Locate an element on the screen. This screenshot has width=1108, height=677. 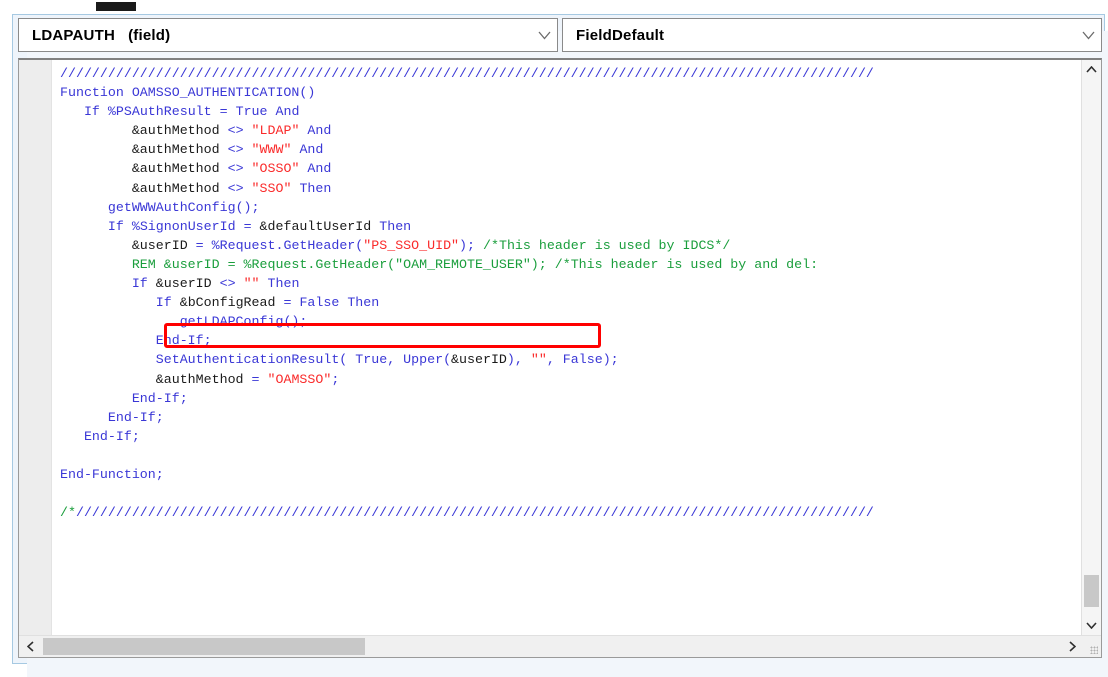
clipped-toolbar-stub is located at coordinates (116, 6).